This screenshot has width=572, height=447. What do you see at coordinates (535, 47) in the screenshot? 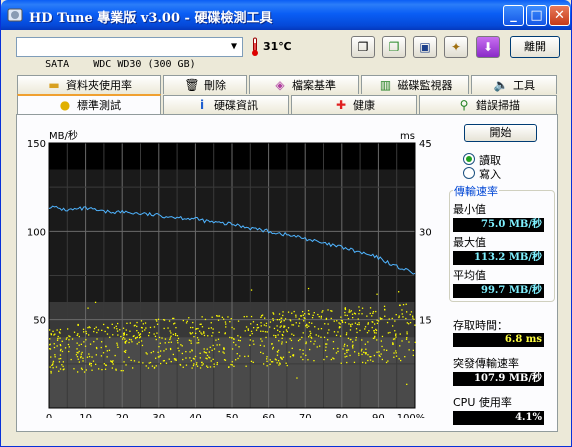
I see `exit-button: 離開` at bounding box center [535, 47].